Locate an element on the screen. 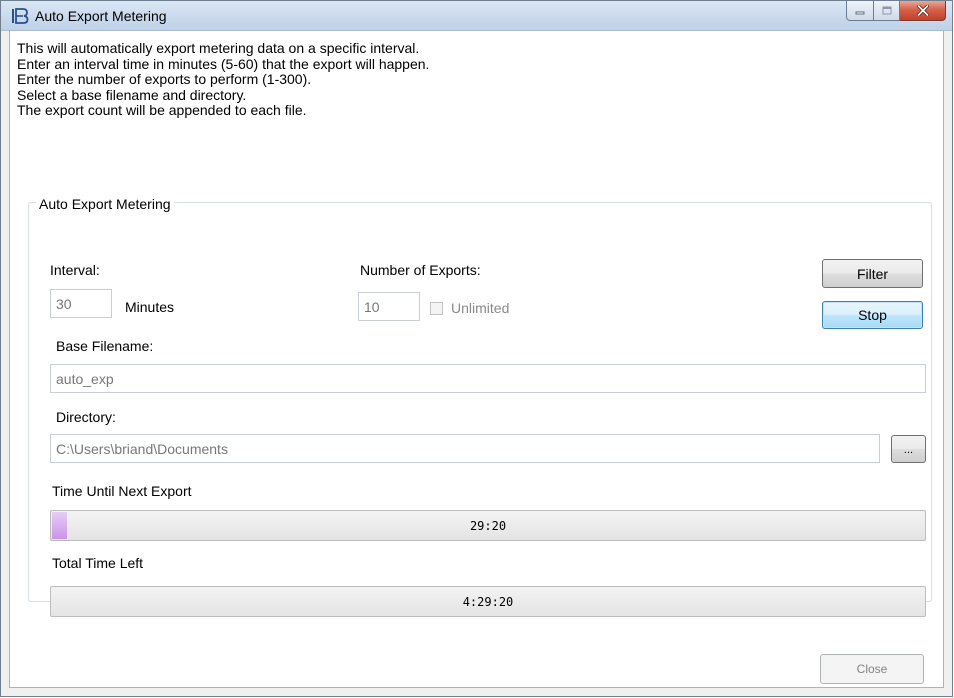 This screenshot has width=954, height=698. minutes-label: Minutes is located at coordinates (150, 307).